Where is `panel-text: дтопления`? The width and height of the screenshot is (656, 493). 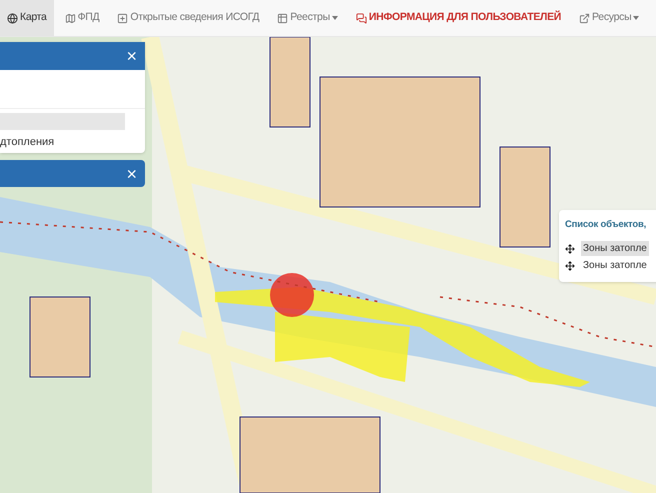 panel-text: дтопления is located at coordinates (28, 142).